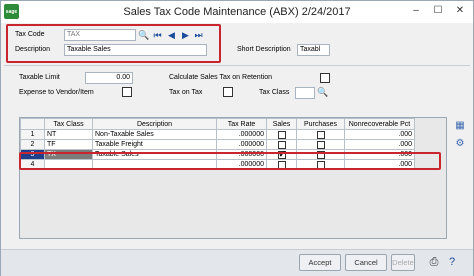 This screenshot has height=276, width=474. Describe the element at coordinates (68, 124) in the screenshot. I see `column-header-tax-class: Tax Class` at that location.